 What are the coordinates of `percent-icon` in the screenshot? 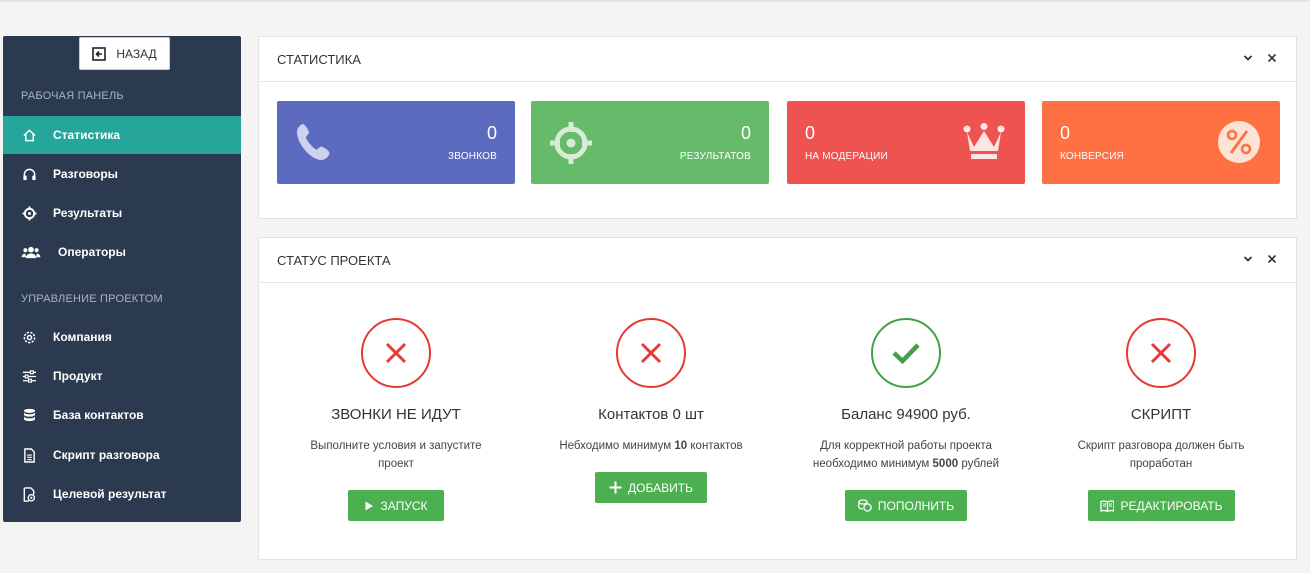 It's located at (1239, 142).